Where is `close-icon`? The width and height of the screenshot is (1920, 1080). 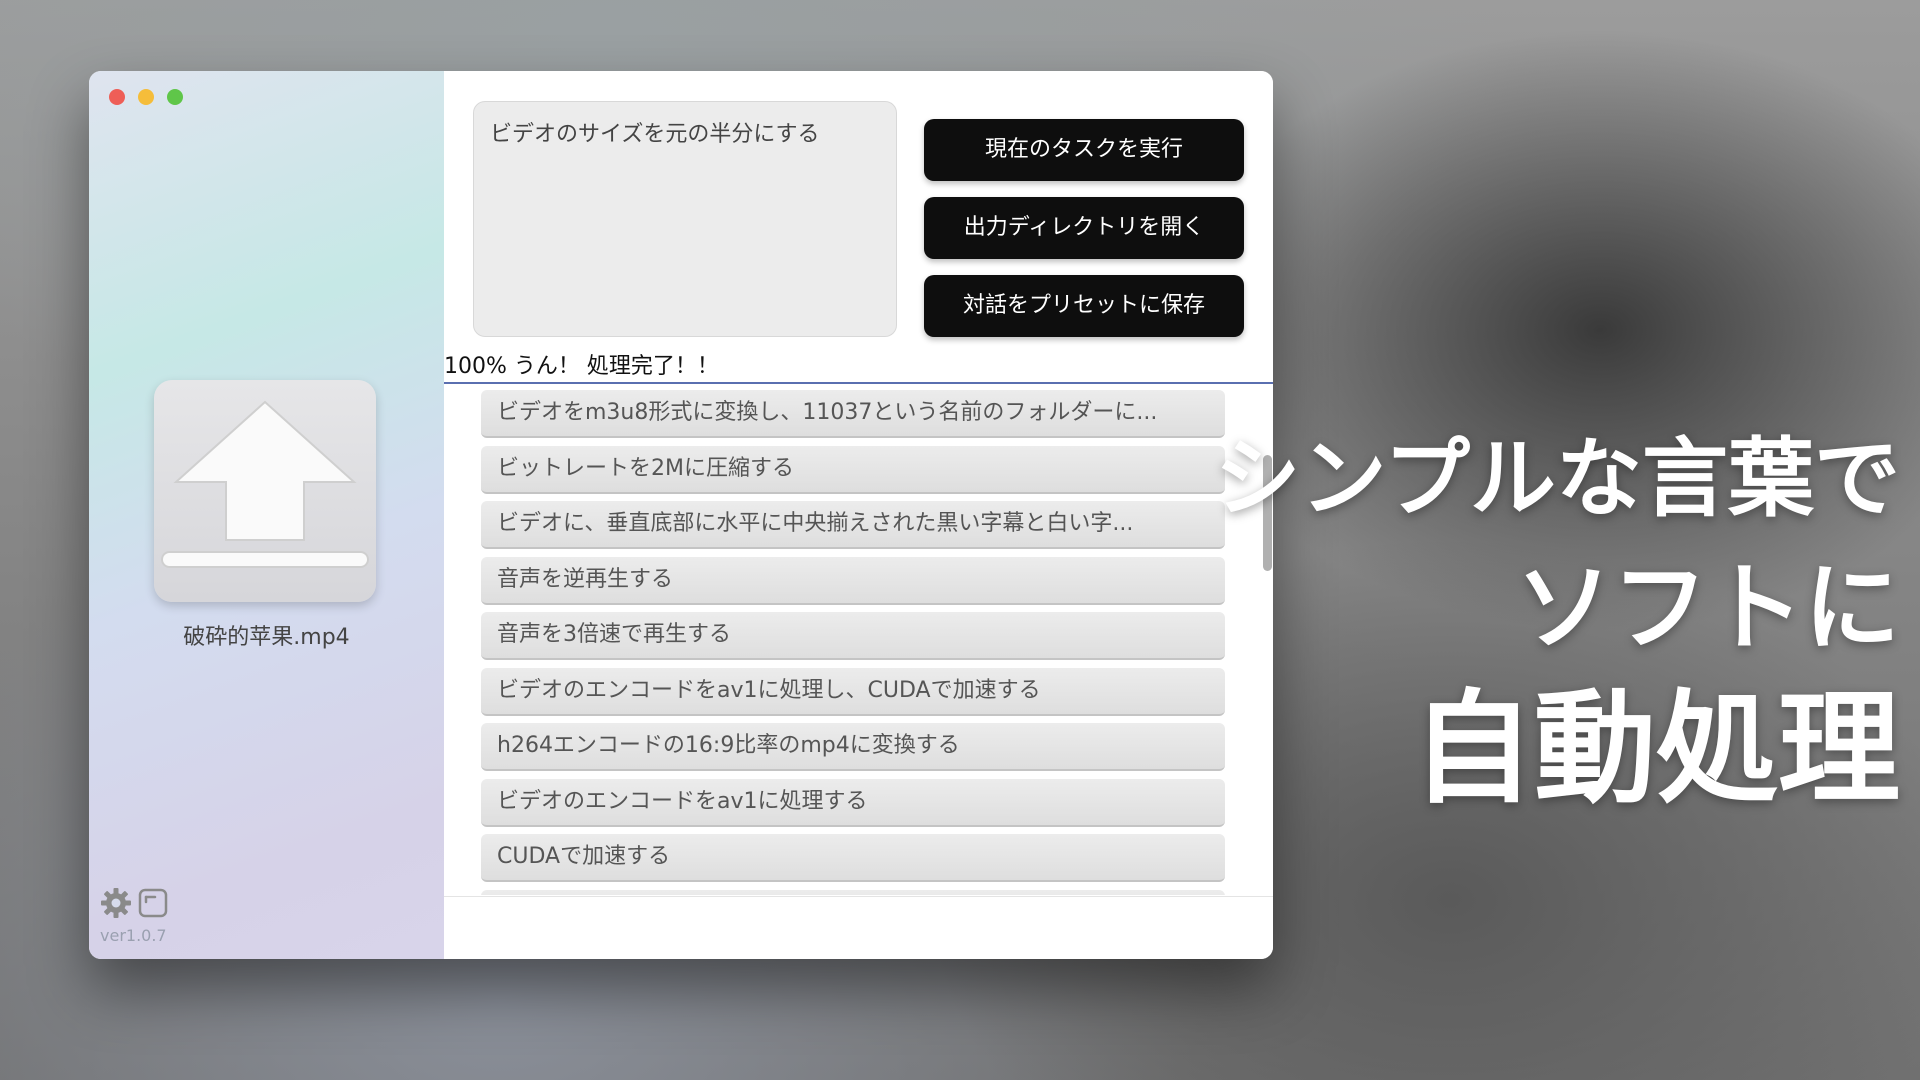
close-icon is located at coordinates (117, 97).